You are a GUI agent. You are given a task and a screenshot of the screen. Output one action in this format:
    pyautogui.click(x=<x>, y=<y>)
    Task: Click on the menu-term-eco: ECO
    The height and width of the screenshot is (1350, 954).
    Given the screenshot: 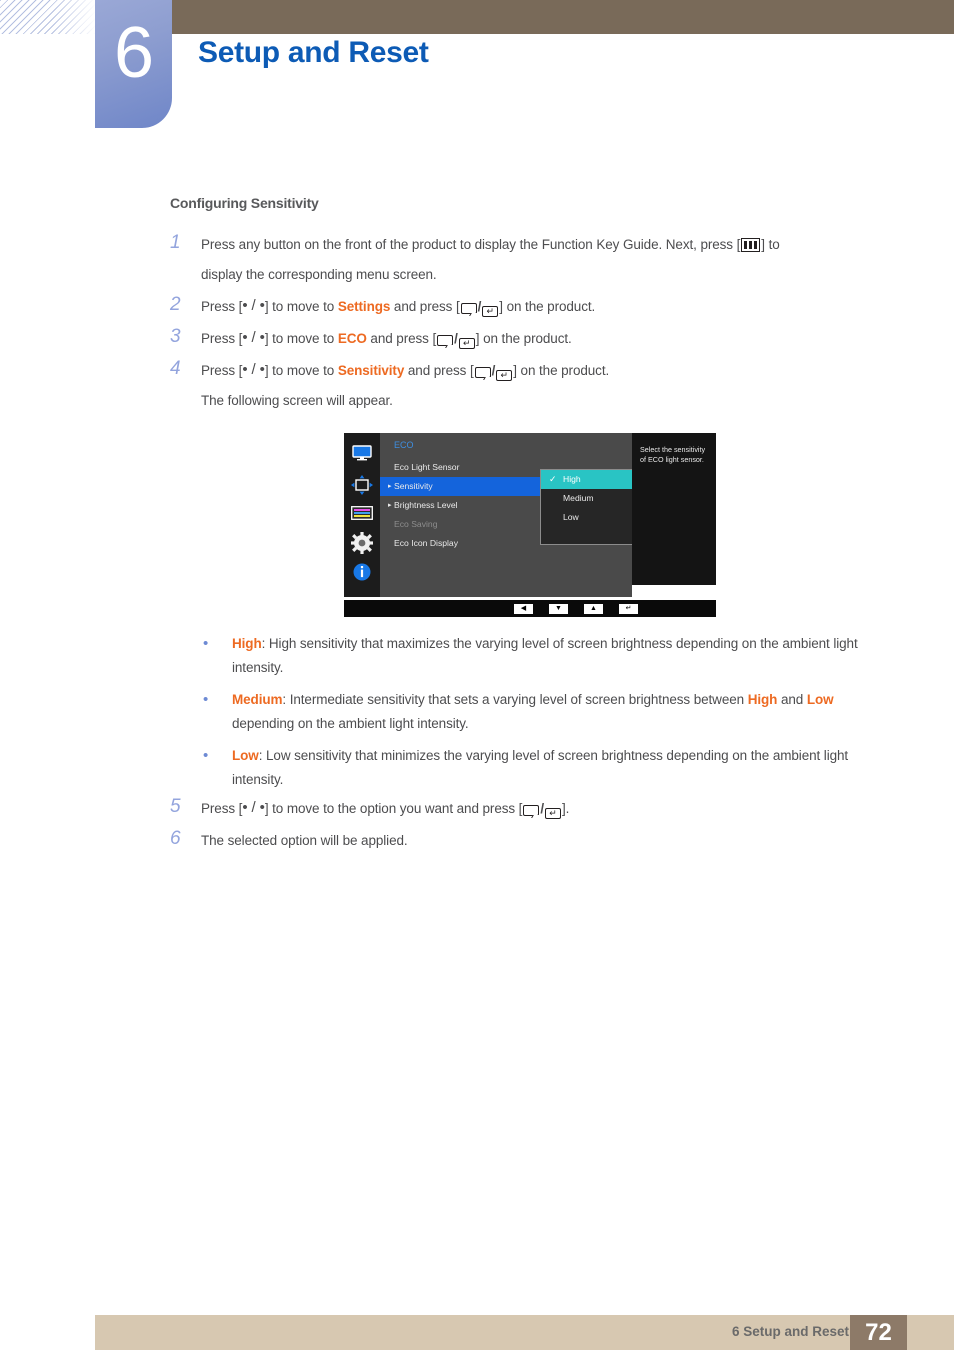 What is the action you would take?
    pyautogui.click(x=352, y=338)
    